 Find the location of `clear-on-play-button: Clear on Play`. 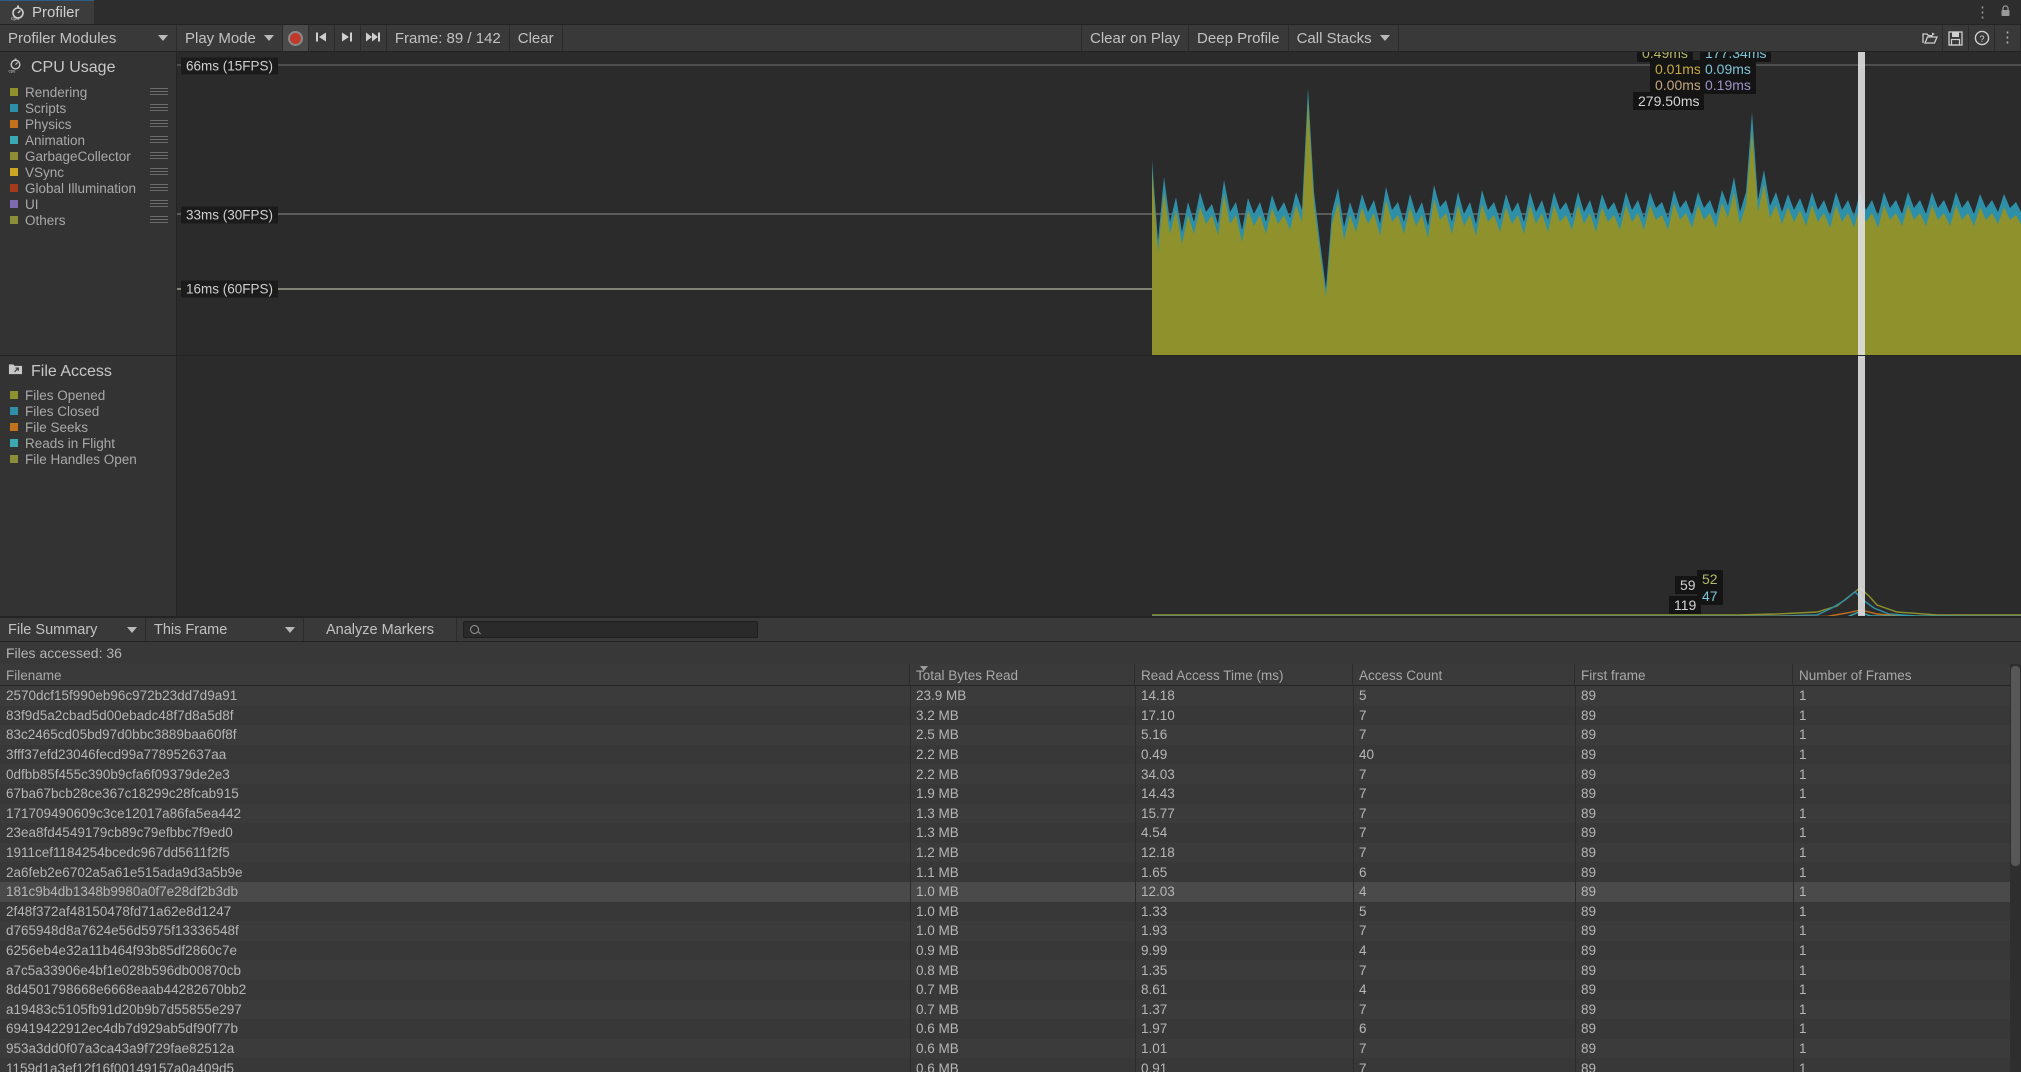

clear-on-play-button: Clear on Play is located at coordinates (1136, 38).